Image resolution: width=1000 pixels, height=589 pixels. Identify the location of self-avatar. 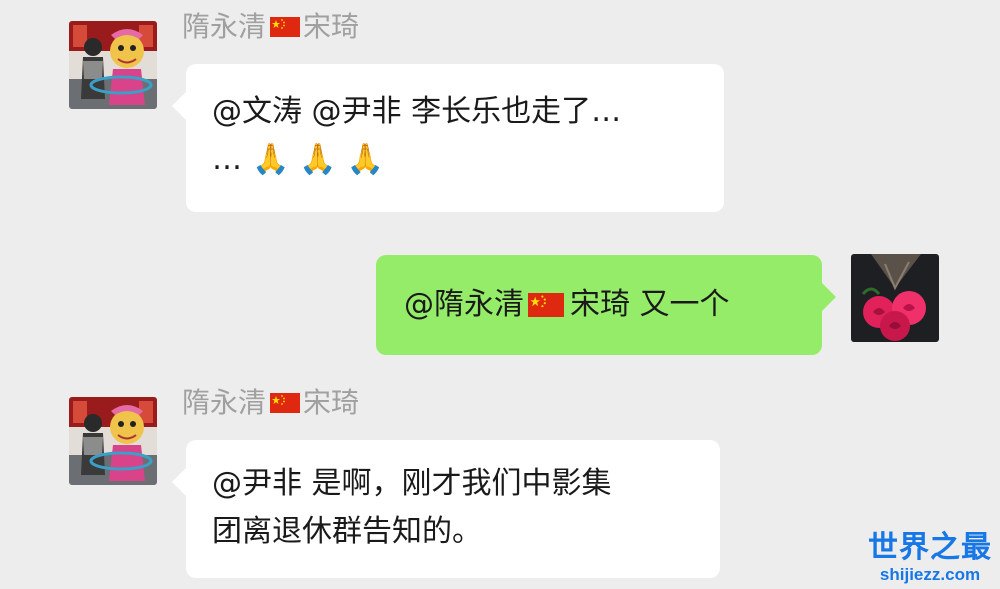
(895, 298).